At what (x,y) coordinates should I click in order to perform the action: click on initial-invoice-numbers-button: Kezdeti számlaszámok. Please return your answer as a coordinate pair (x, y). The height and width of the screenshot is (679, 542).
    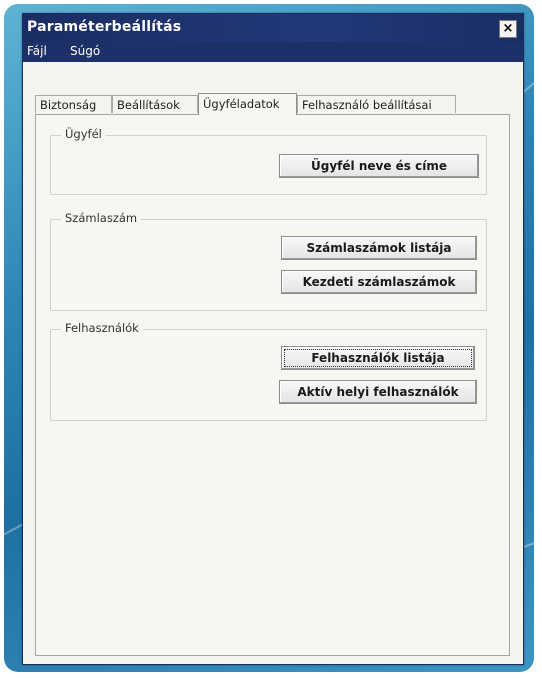
    Looking at the image, I should click on (379, 282).